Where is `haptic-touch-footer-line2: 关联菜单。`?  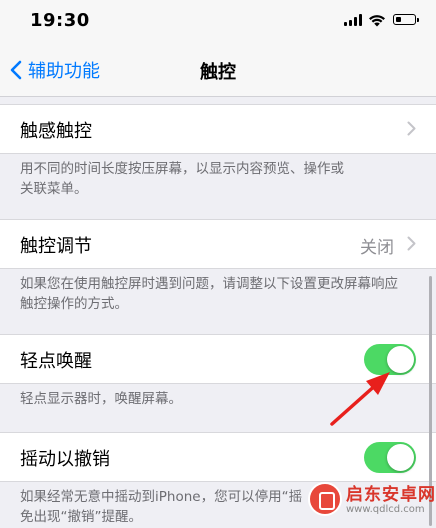
haptic-touch-footer-line2: 关联菜单。 is located at coordinates (54, 189).